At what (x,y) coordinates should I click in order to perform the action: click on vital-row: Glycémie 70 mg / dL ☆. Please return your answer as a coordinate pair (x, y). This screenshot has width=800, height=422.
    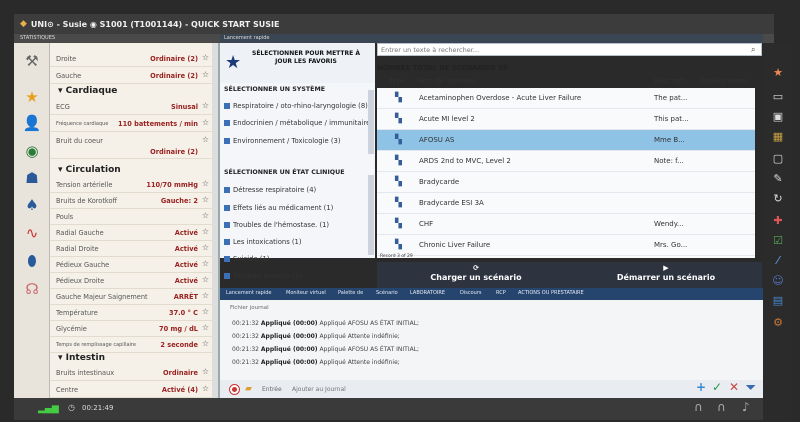
    Looking at the image, I should click on (131, 329).